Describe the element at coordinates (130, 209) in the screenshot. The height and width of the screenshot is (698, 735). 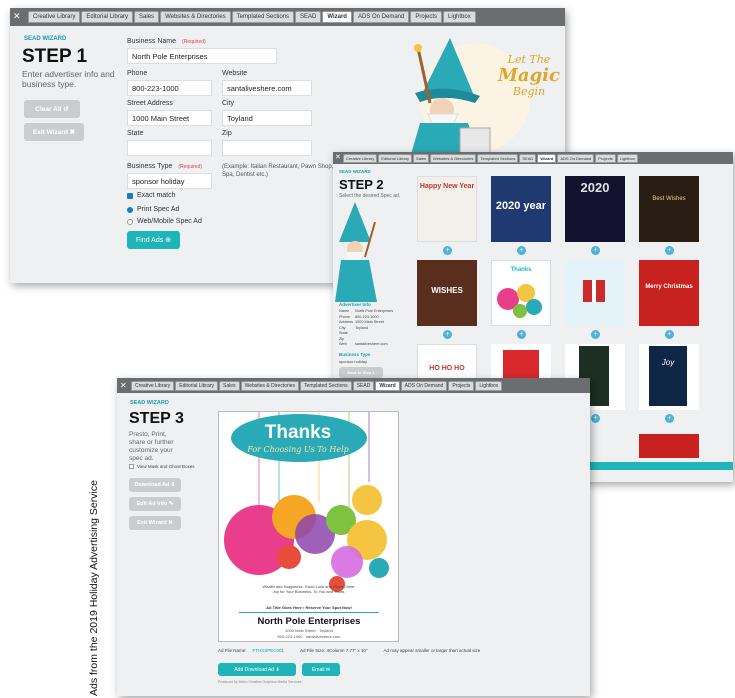
I see `radio-selected-icon` at that location.